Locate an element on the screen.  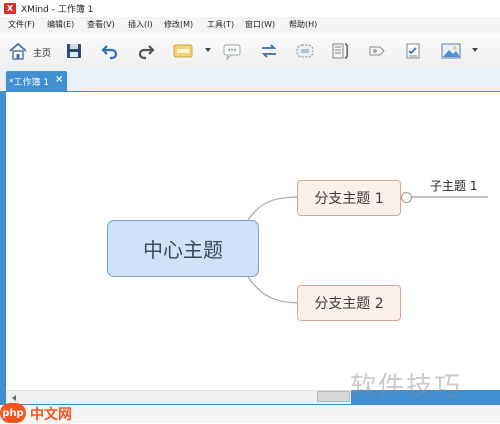
branch-topic-1: 分支主题 1 is located at coordinates (349, 198).